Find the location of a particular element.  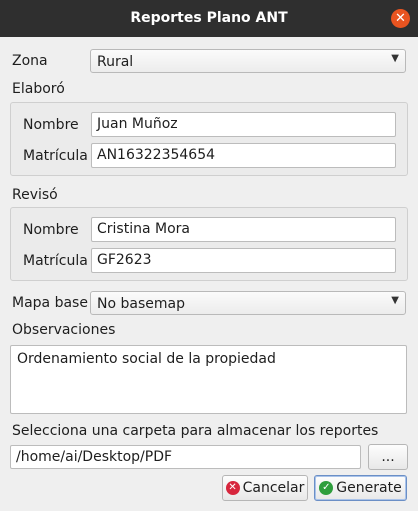

reviso-matricula-input: GF2623 is located at coordinates (243, 260).